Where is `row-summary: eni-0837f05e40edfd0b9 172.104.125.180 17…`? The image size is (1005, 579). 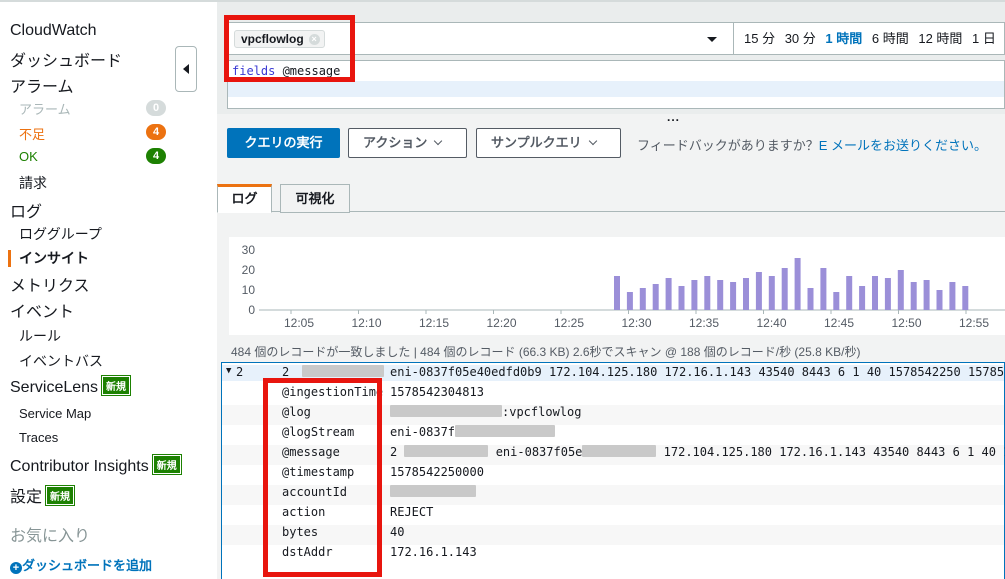
row-summary: eni-0837f05e40edfd0b9 172.104.125.180 17… is located at coordinates (697, 372).